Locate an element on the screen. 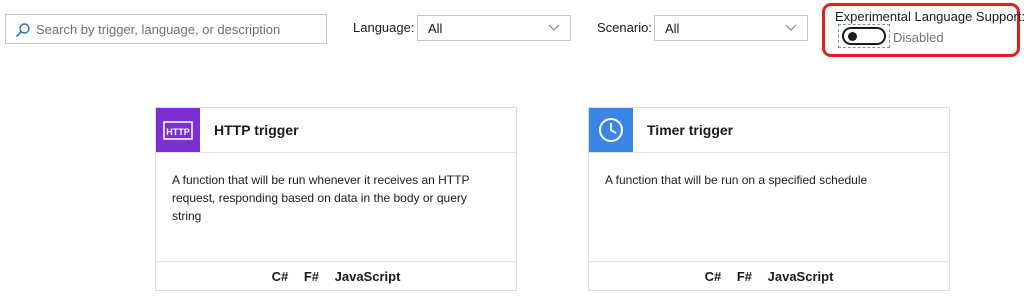  experimental-language-toggle is located at coordinates (864, 36).